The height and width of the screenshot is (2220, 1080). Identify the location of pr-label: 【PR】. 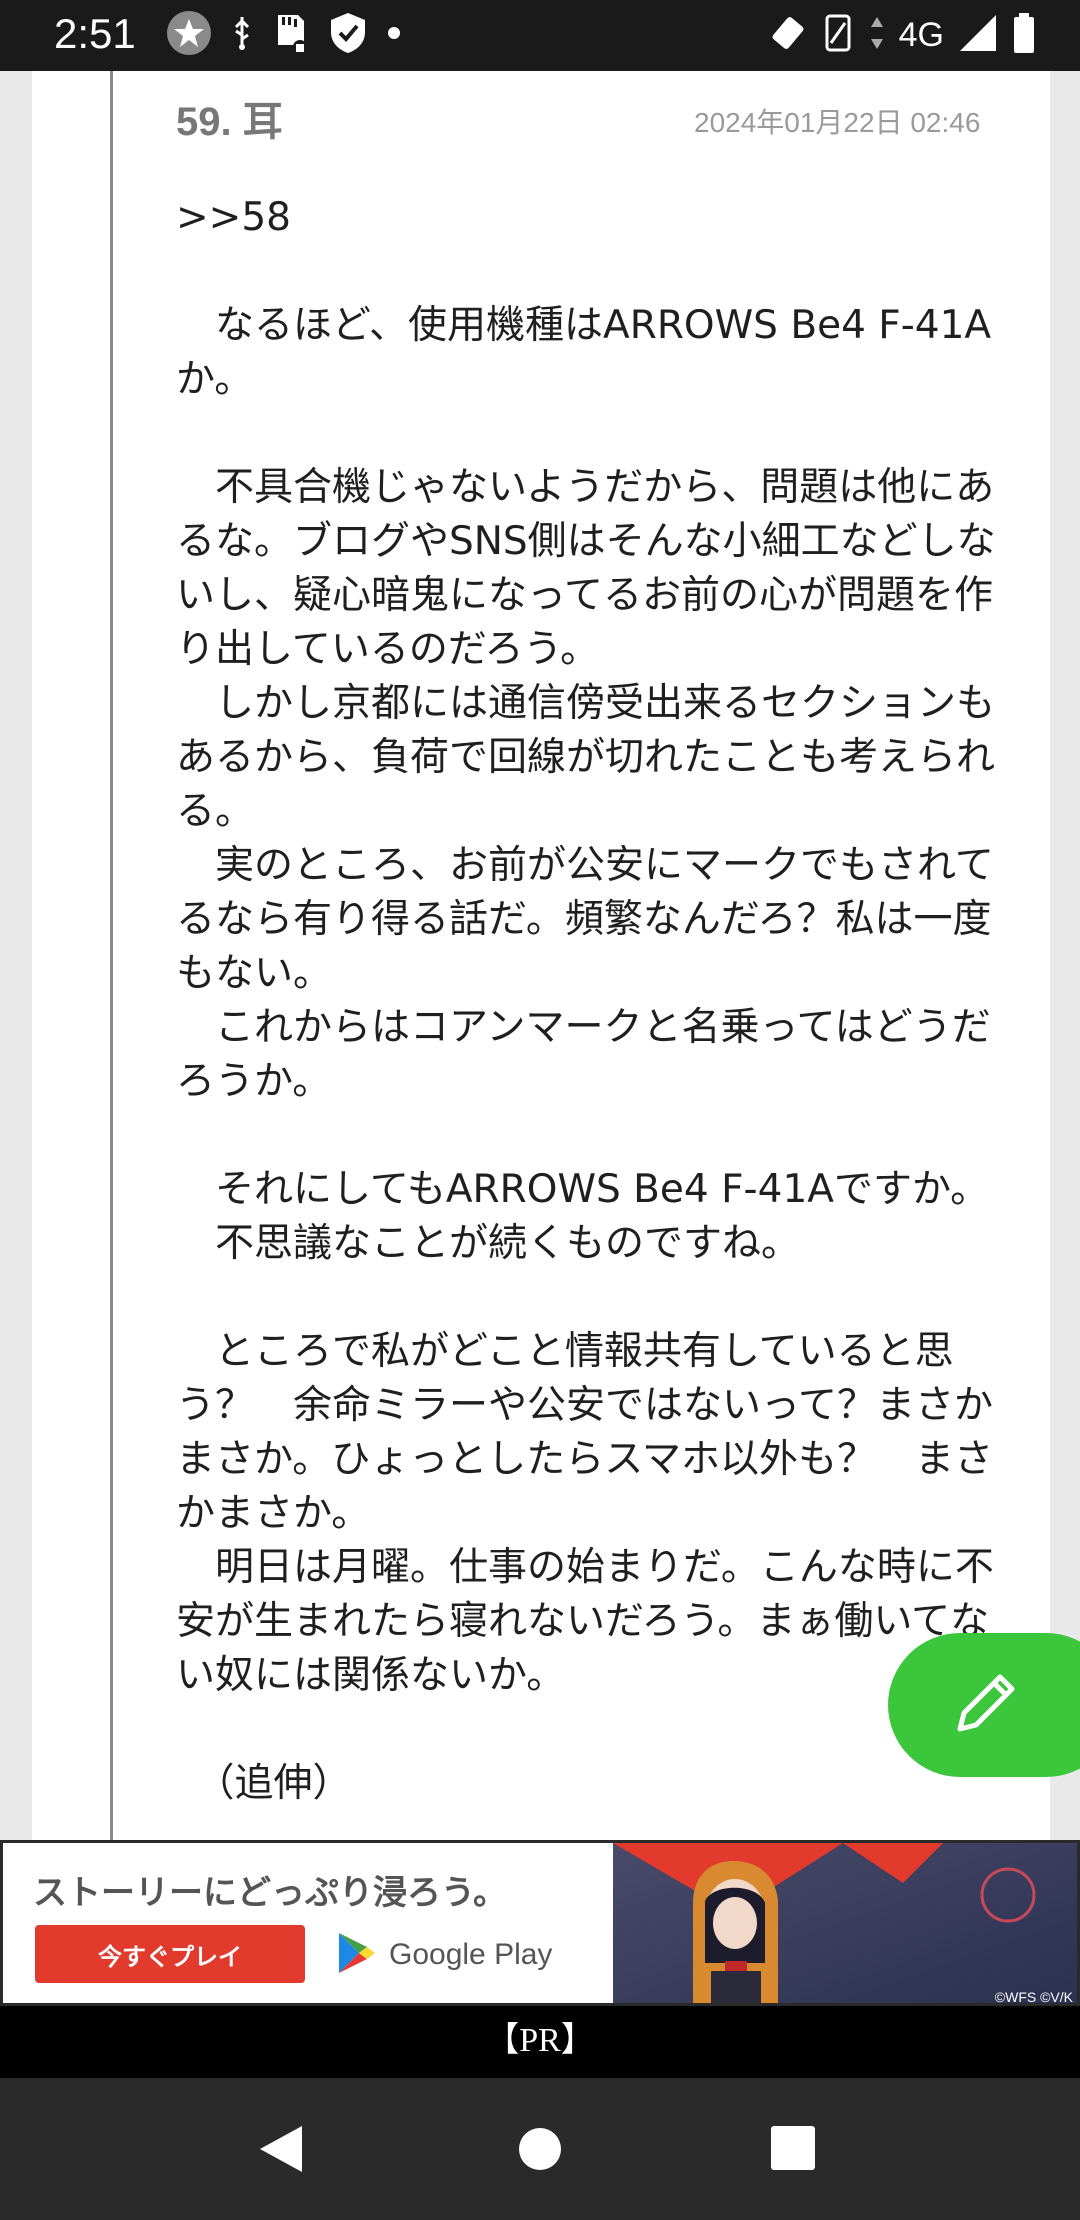
(540, 2042).